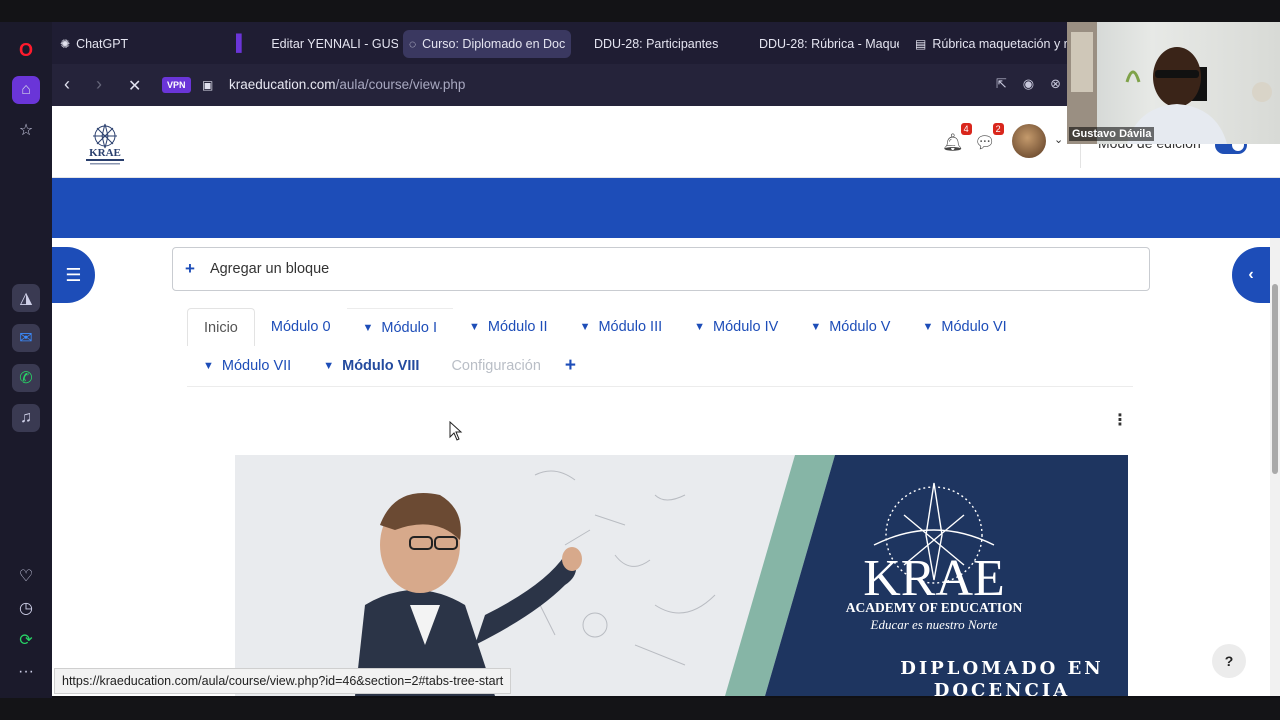  What do you see at coordinates (934, 624) in the screenshot?
I see `banner-tagline: Educar es nuestro Norte` at bounding box center [934, 624].